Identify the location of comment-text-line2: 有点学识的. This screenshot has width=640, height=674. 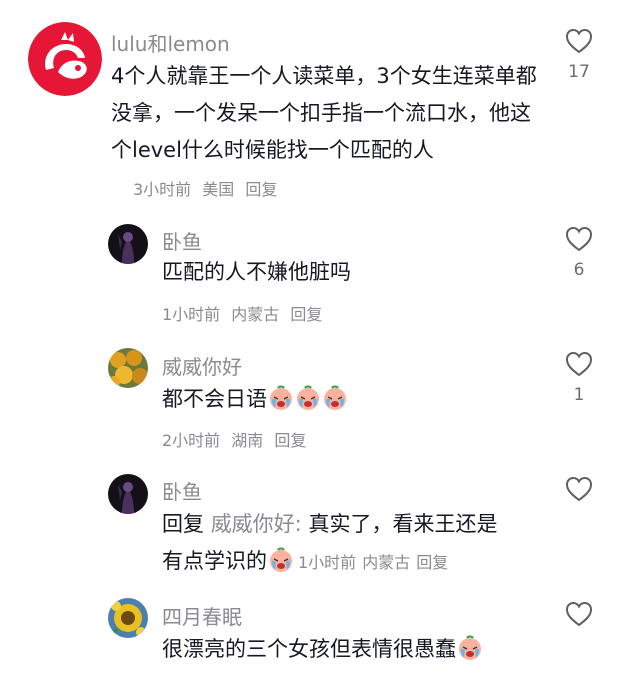
(214, 561).